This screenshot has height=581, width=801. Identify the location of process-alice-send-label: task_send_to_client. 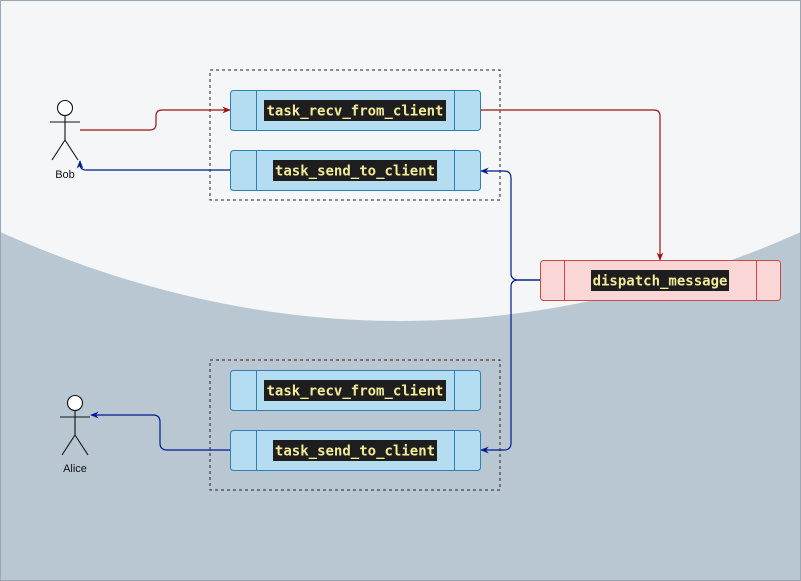
(355, 452).